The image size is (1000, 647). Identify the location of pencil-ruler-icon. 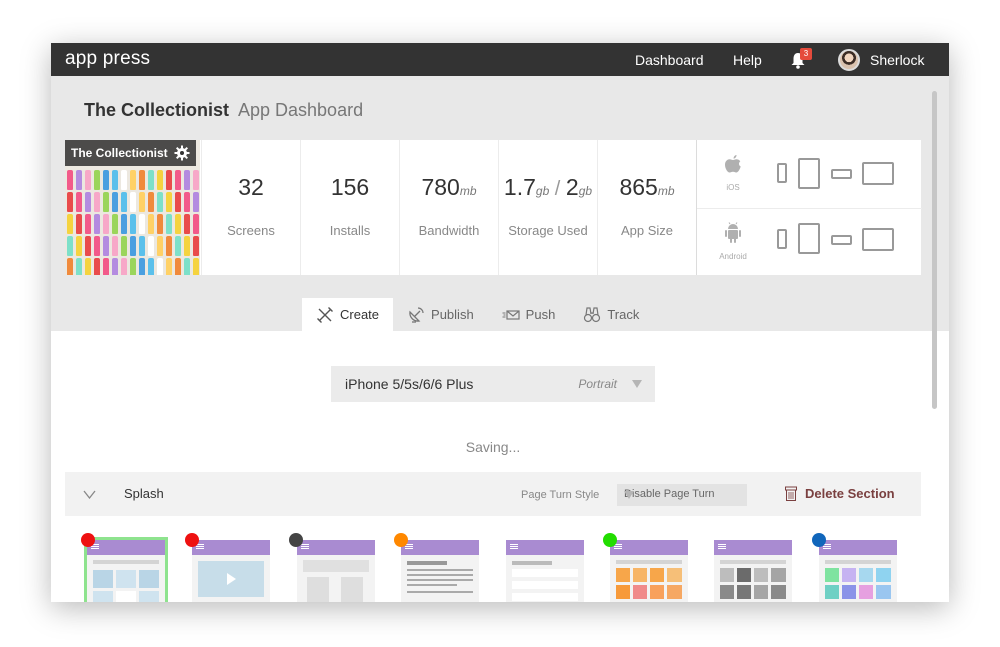
(325, 314).